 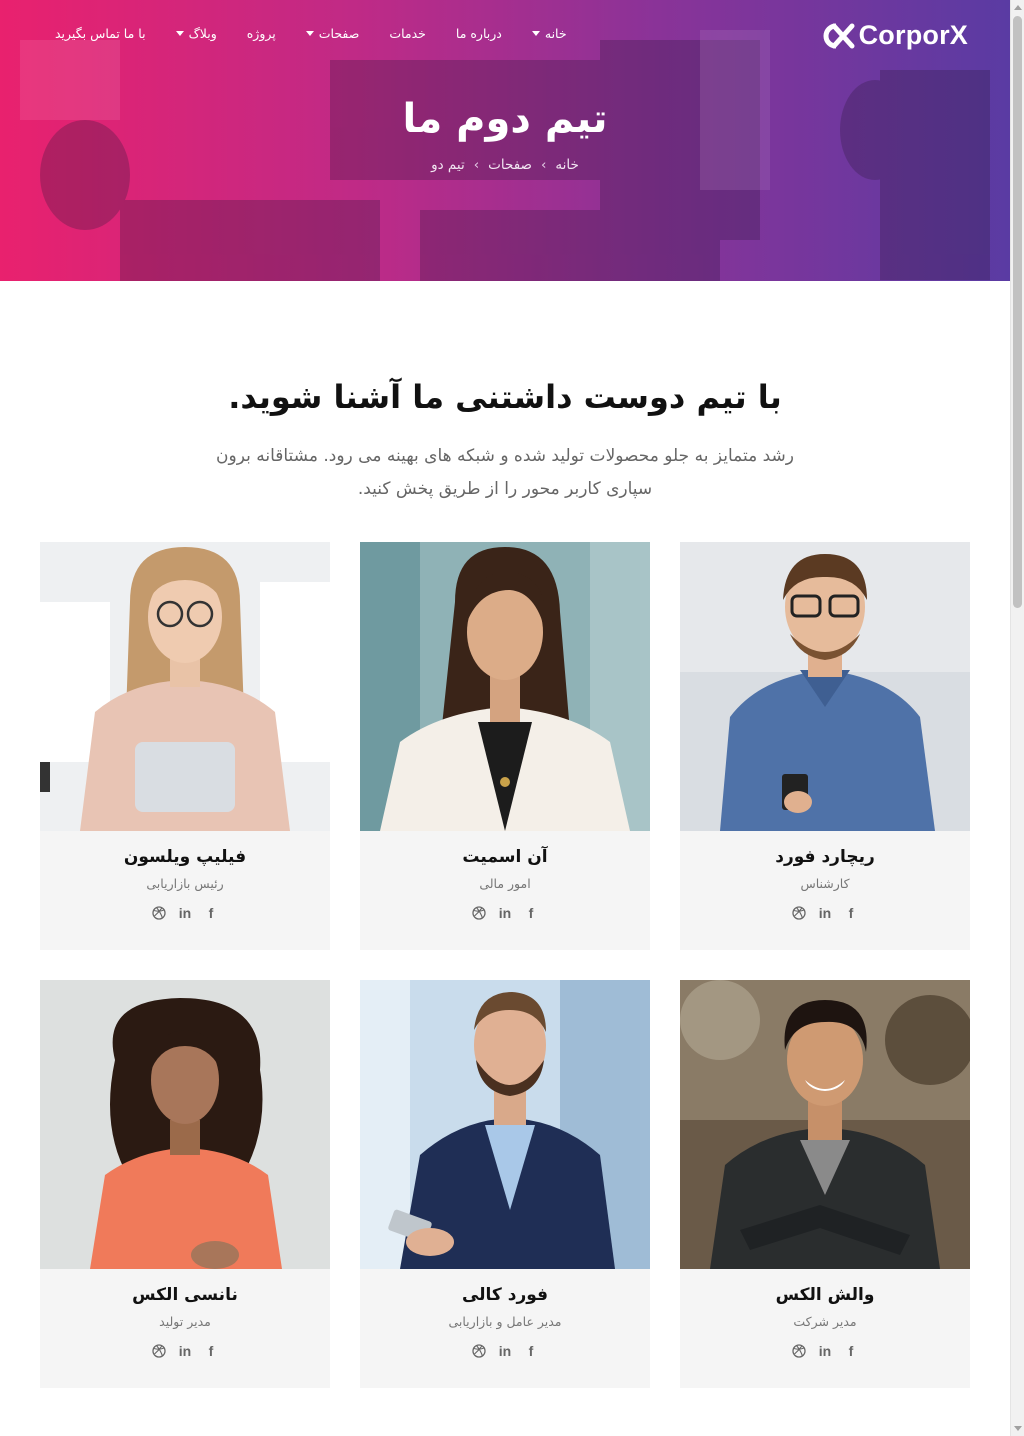 I want to click on page-title: تیم دوم ما, so click(x=505, y=119).